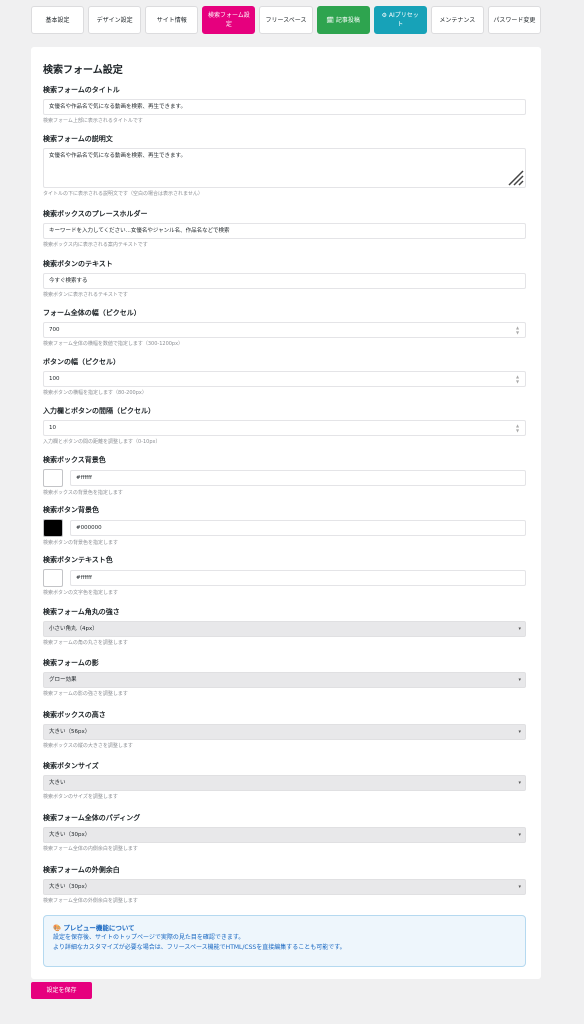  Describe the element at coordinates (400, 20) in the screenshot. I see `tab-ai-preset: ⚙ AIプリセット` at that location.